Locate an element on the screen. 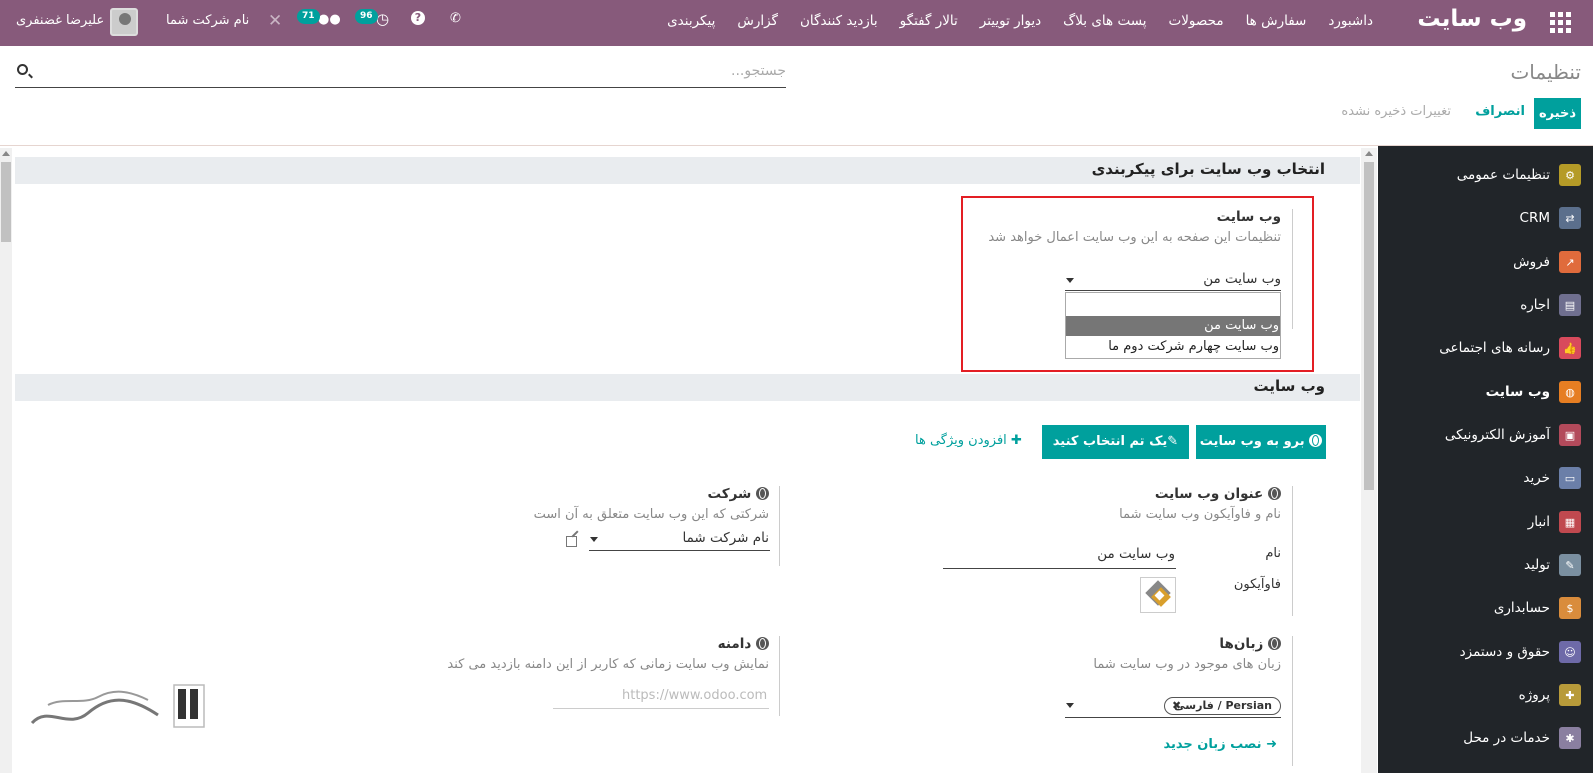 The image size is (1593, 773). avatar is located at coordinates (124, 22).